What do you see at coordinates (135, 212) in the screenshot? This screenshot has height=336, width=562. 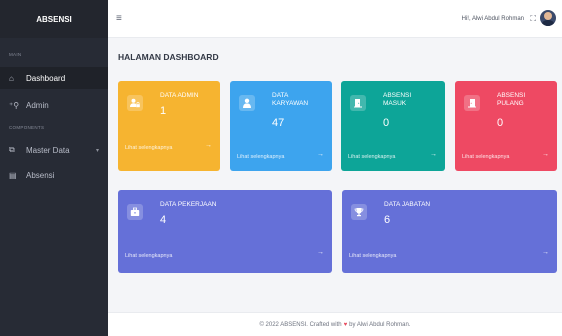 I see `briefcase-icon` at bounding box center [135, 212].